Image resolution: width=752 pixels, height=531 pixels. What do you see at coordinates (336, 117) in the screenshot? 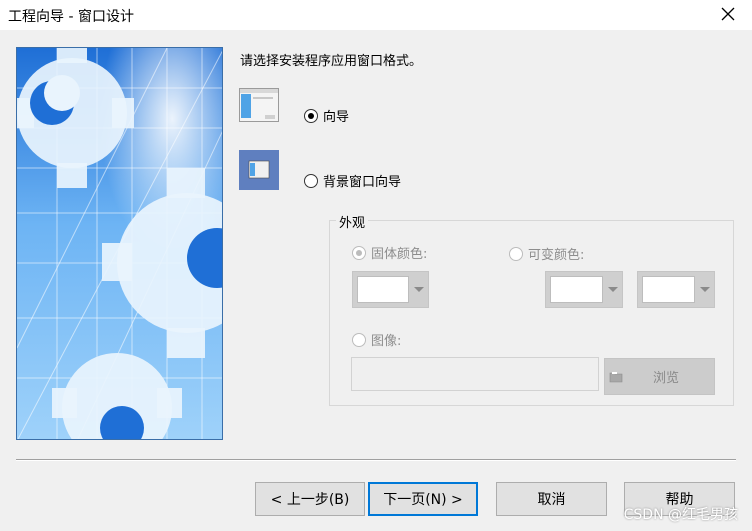
I see `radio-wizard-label: 向导` at bounding box center [336, 117].